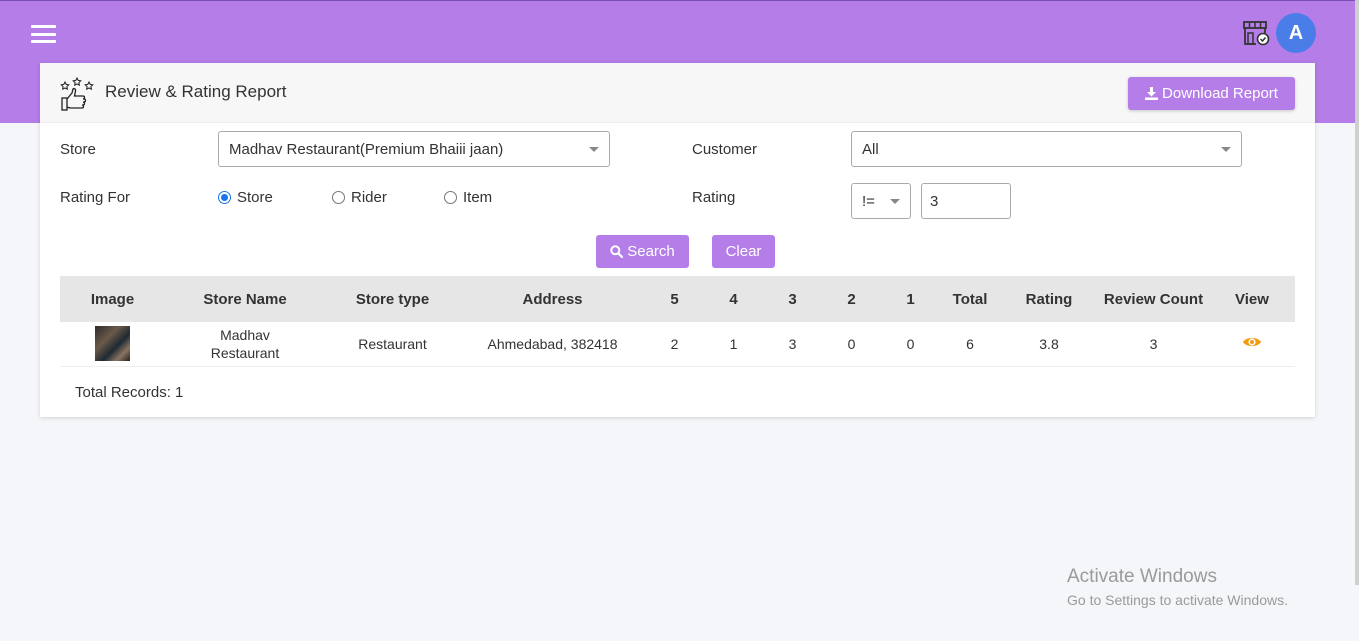 This screenshot has width=1359, height=641. Describe the element at coordinates (1142, 576) in the screenshot. I see `watermark-title: Activate Windows` at that location.